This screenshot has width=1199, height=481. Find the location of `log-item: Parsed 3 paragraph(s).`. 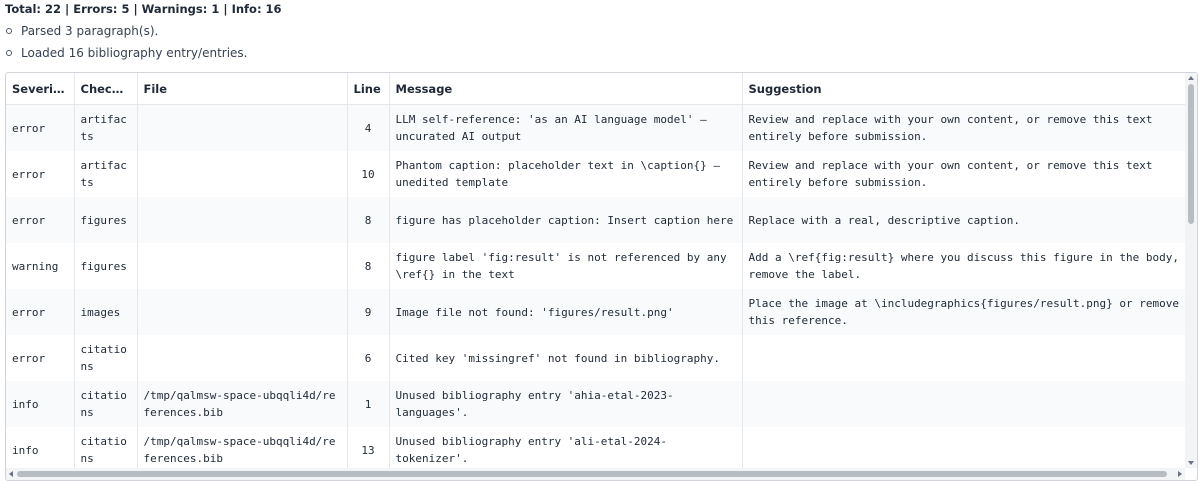

log-item: Parsed 3 paragraph(s). is located at coordinates (126, 31).